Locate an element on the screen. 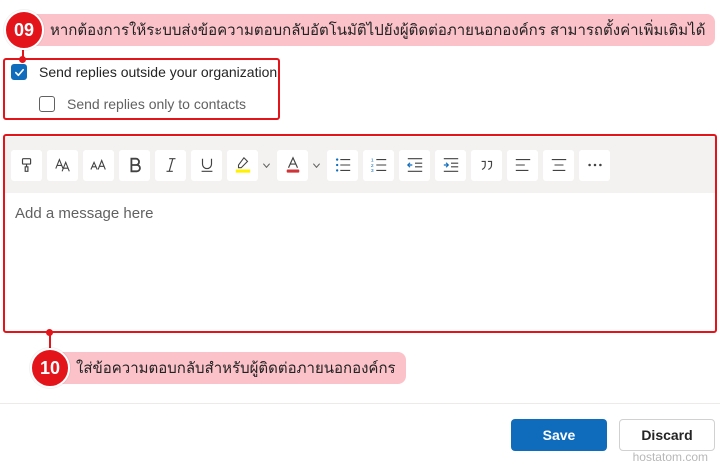 The height and width of the screenshot is (468, 720). watermark: hostatom.com is located at coordinates (670, 457).